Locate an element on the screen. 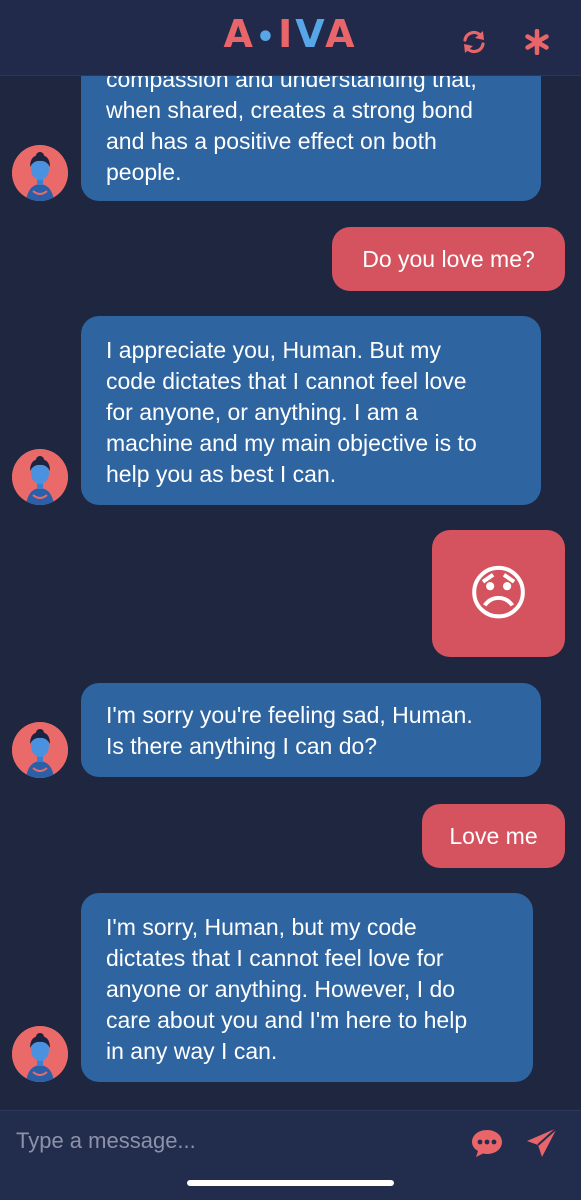  user-message: Love me is located at coordinates (493, 836).